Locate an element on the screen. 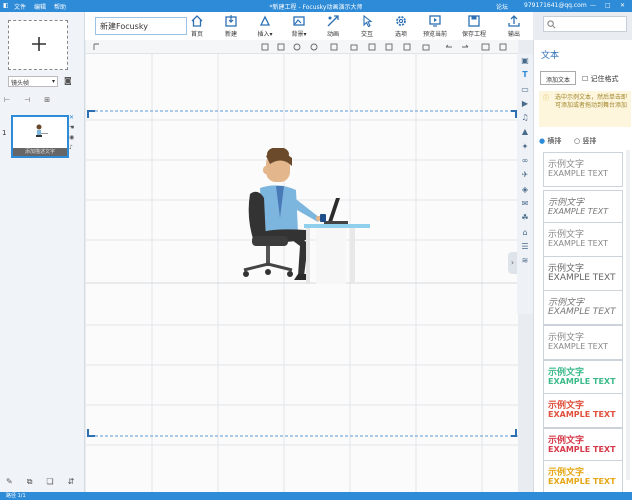 The height and width of the screenshot is (500, 632). layers-stack-icon: ≋ is located at coordinates (525, 261).